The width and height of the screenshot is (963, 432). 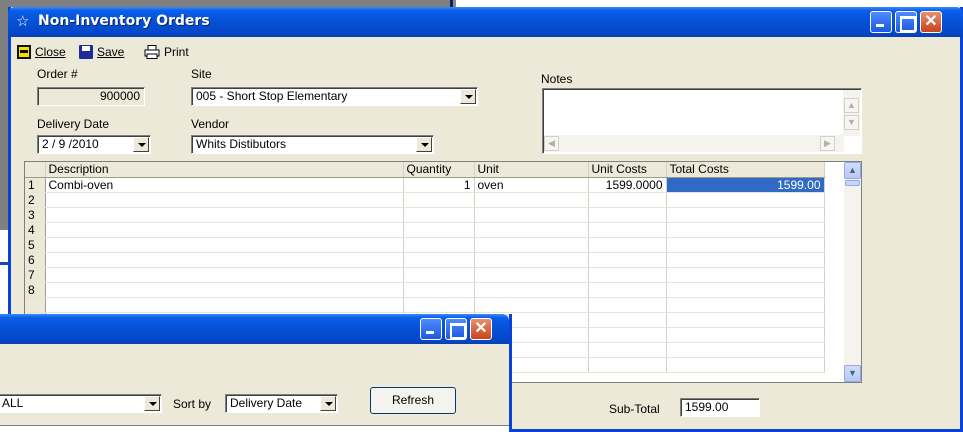 I want to click on cell-quantity: 1, so click(x=439, y=185).